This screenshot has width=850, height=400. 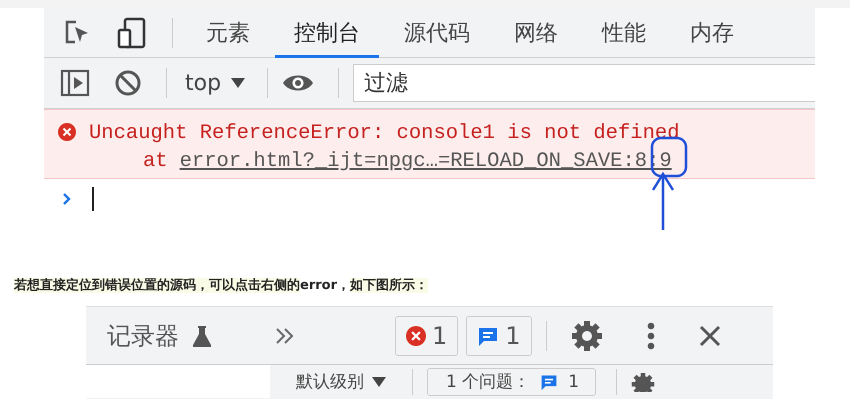 I want to click on log-level-dropdown: 默认级别, so click(x=341, y=381).